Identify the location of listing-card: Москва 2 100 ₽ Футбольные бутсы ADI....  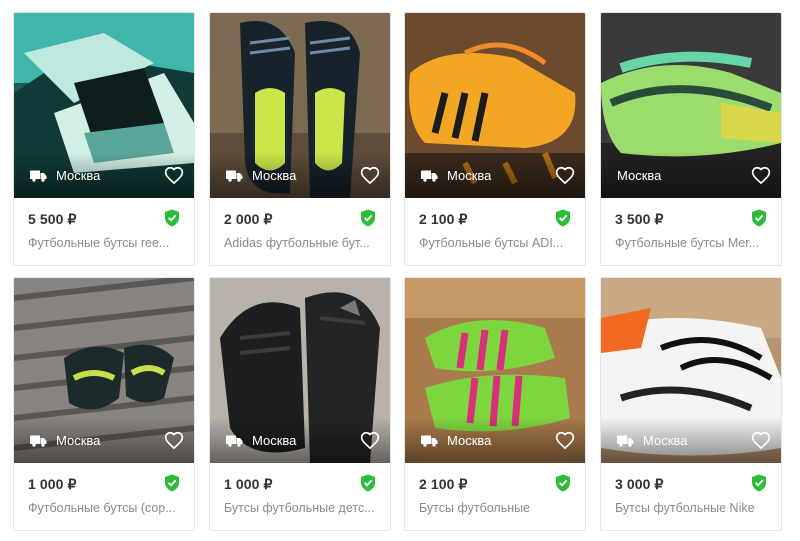
(495, 139).